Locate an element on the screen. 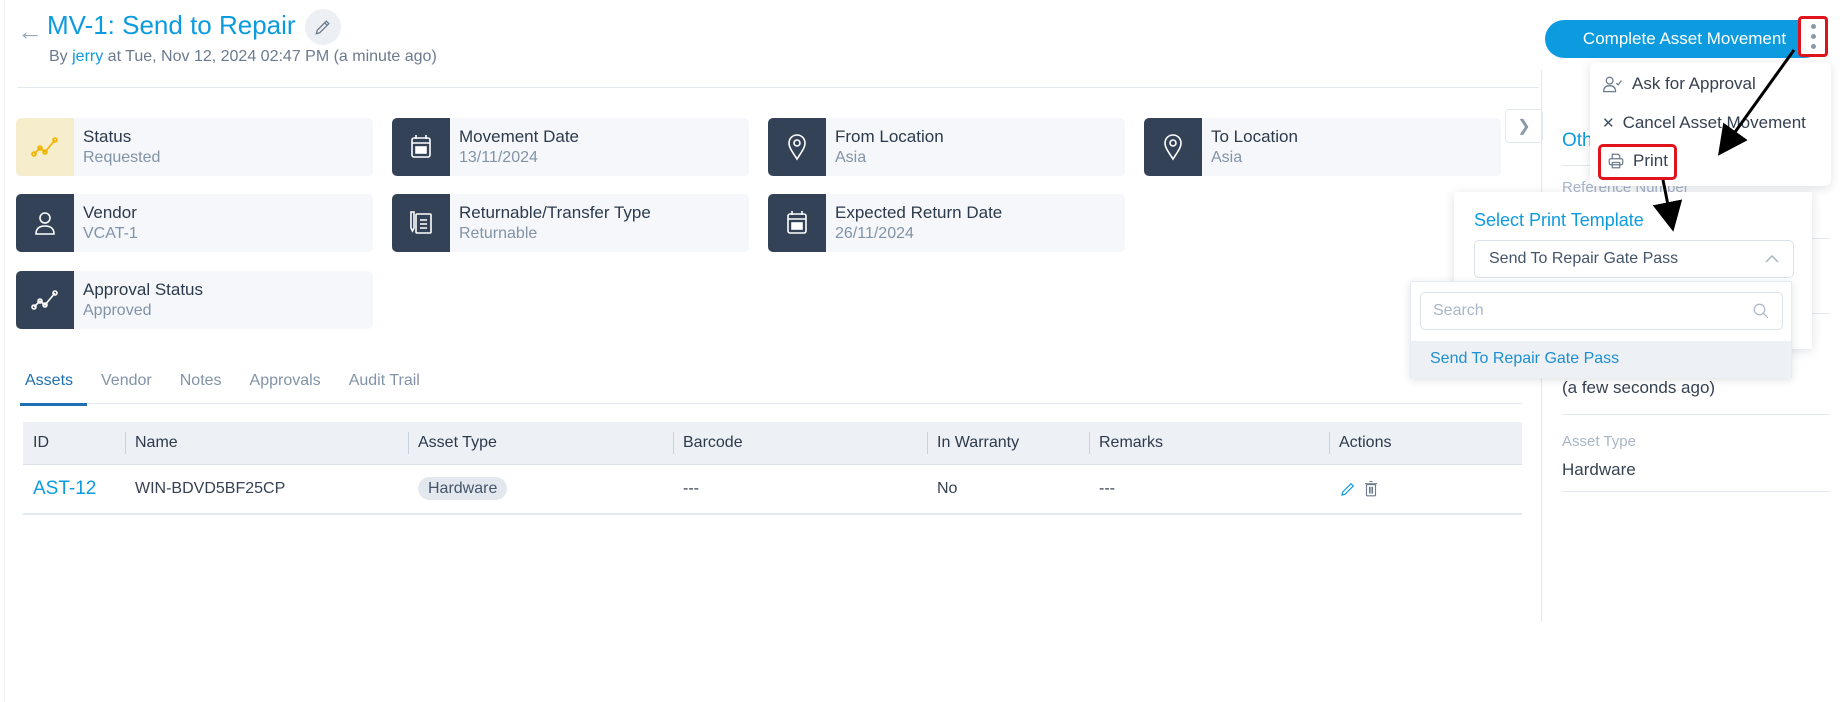 The height and width of the screenshot is (702, 1844). updated-relative-time: (a few seconds ago) is located at coordinates (1639, 387).